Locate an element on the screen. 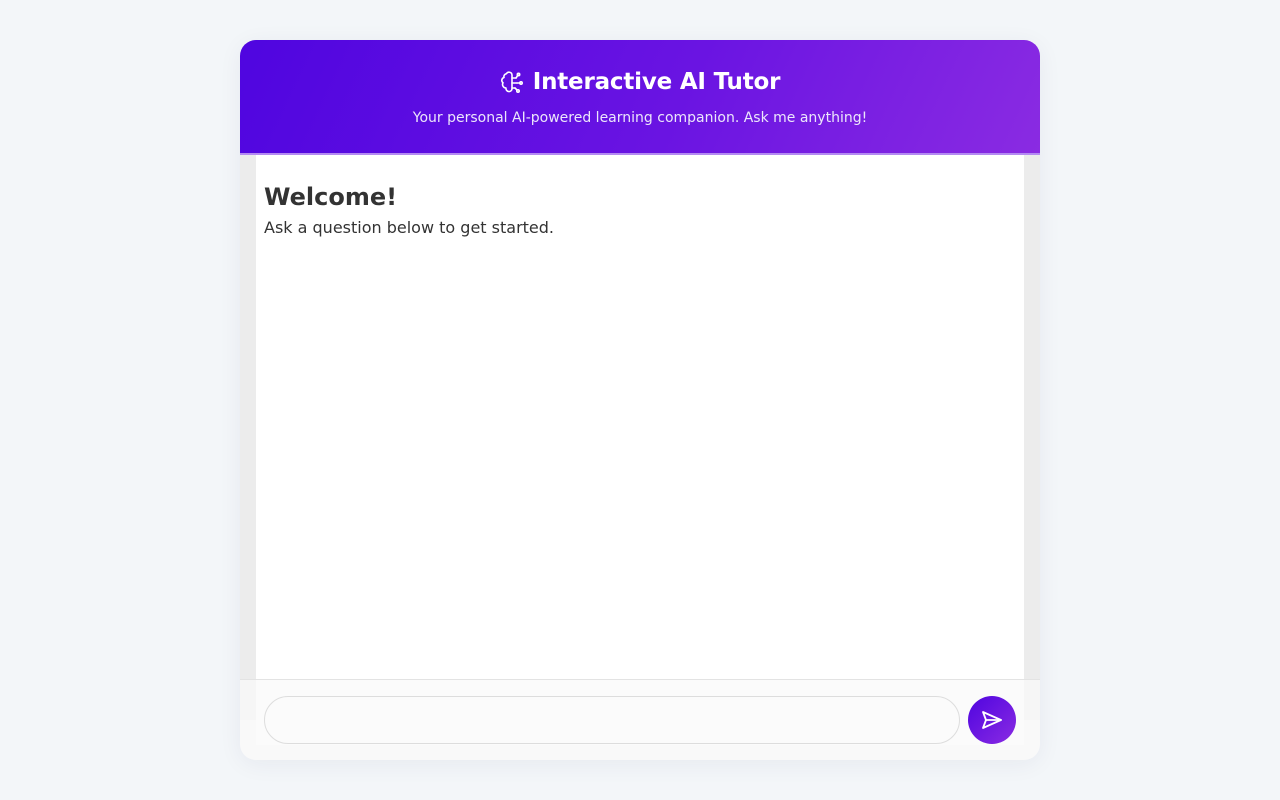 The width and height of the screenshot is (1280, 800). send-icon is located at coordinates (992, 720).